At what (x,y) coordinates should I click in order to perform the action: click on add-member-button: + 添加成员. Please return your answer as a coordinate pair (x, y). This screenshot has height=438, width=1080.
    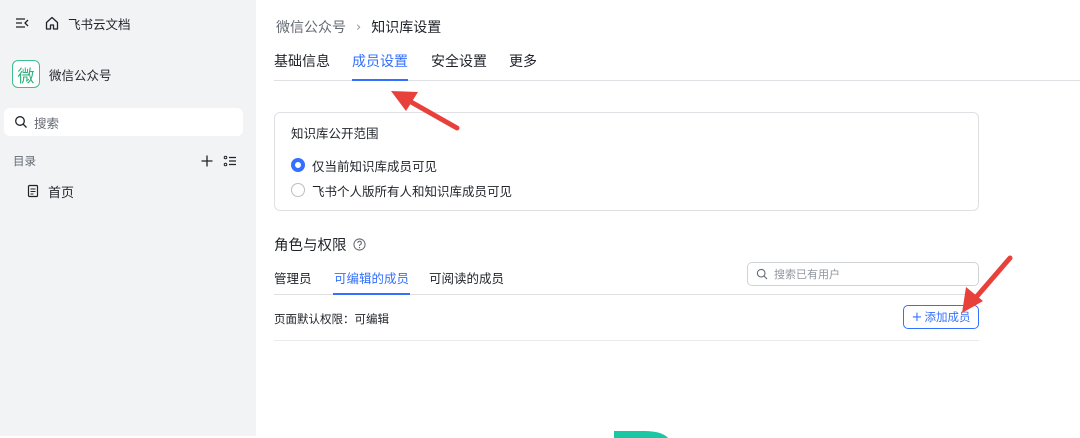
    Looking at the image, I should click on (941, 317).